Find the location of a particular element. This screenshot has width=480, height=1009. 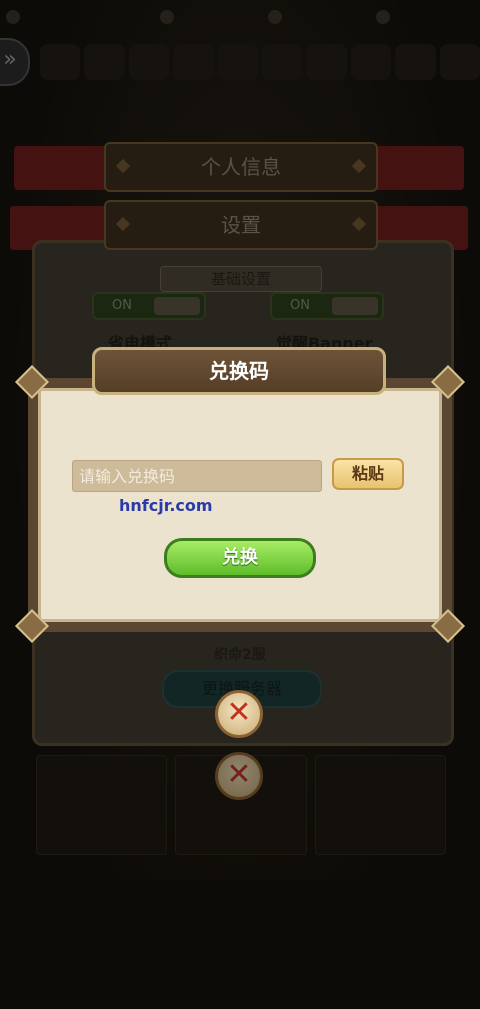

redeem-button: 兑换 is located at coordinates (240, 558).